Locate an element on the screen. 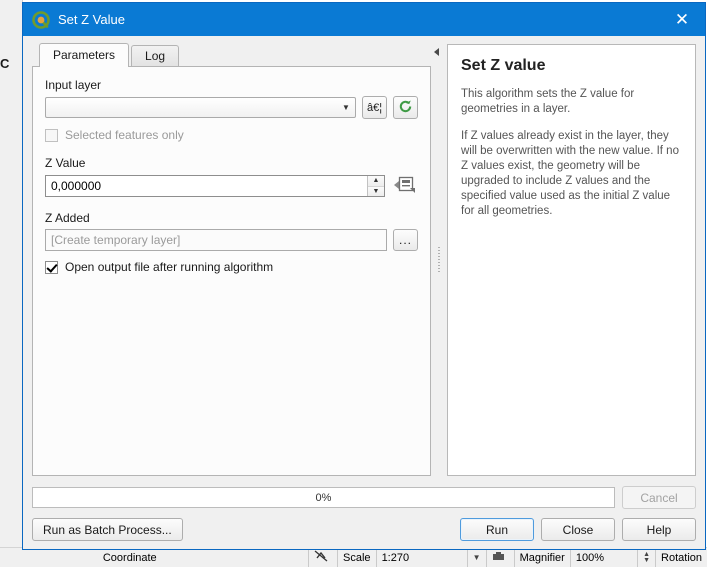 The image size is (707, 567). close-icon: ✕ is located at coordinates (682, 19).